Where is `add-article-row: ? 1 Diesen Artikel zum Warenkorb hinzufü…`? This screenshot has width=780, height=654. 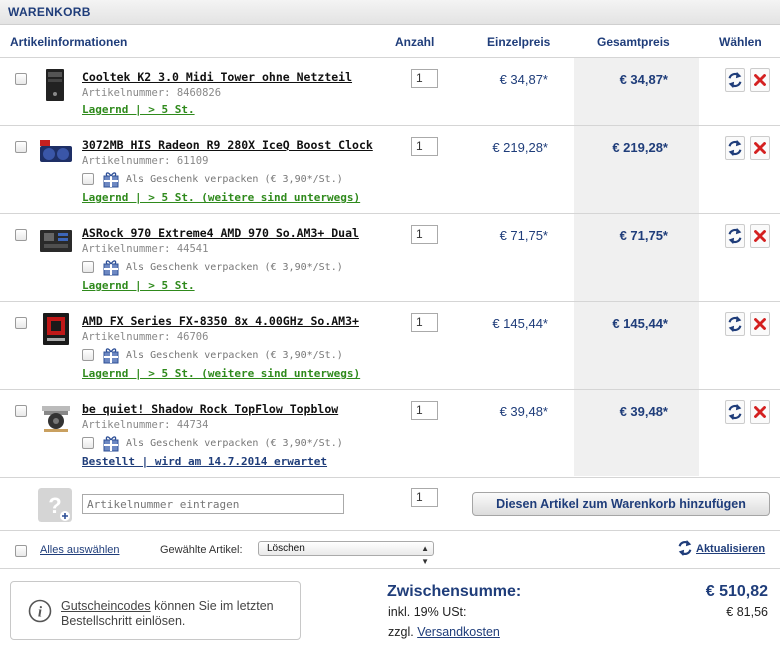 add-article-row: ? 1 Diesen Artikel zum Warenkorb hinzufü… is located at coordinates (390, 504).